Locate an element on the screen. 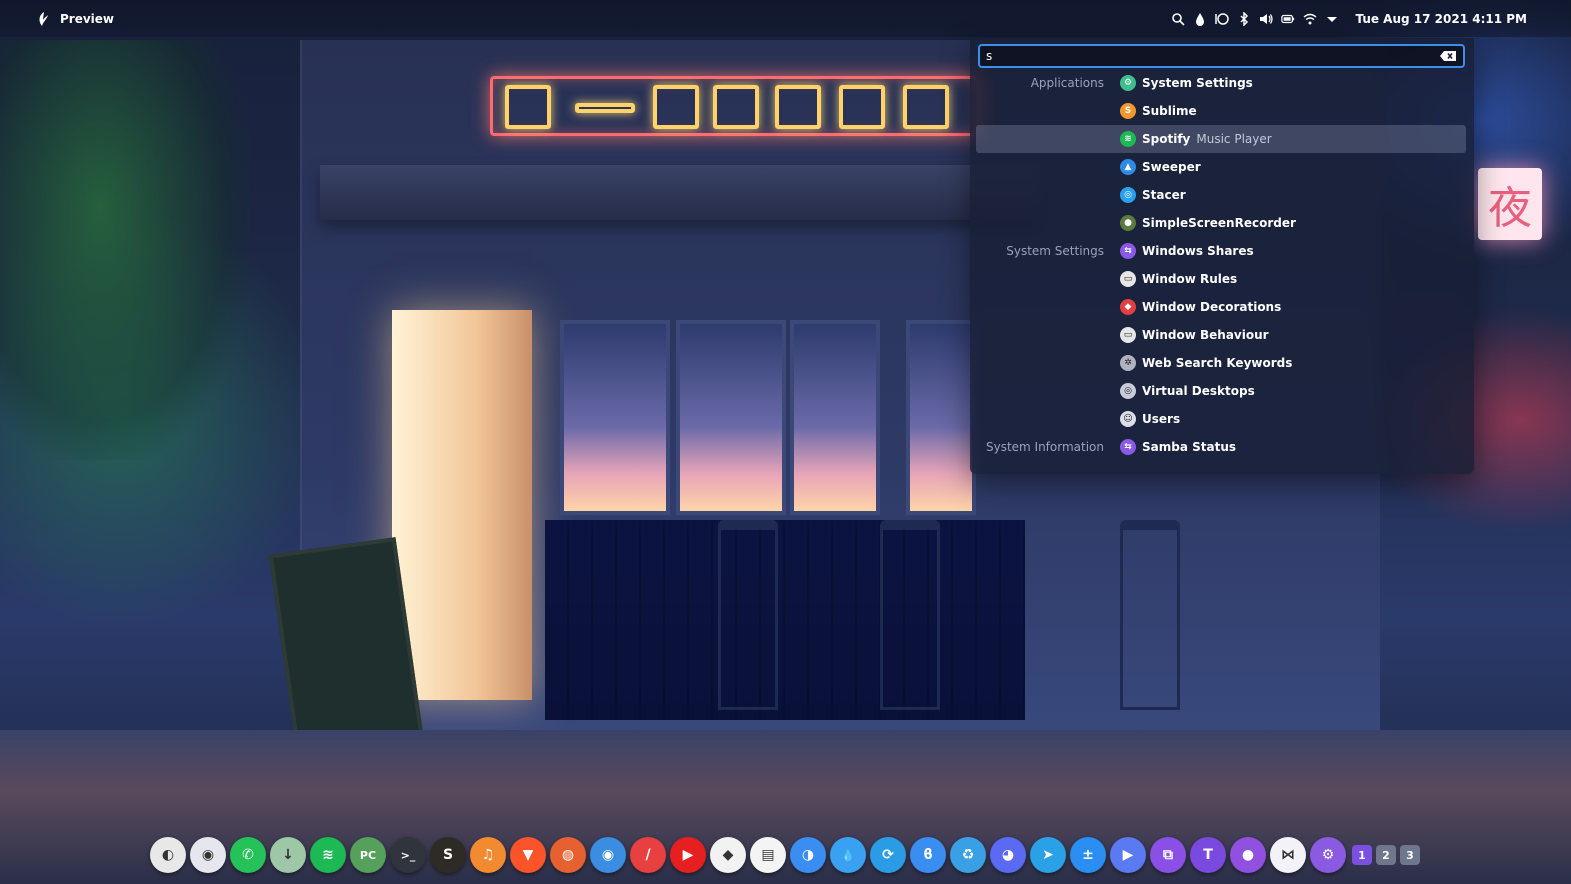 This screenshot has height=884, width=1571. sync-icon: ⟳ is located at coordinates (888, 855).